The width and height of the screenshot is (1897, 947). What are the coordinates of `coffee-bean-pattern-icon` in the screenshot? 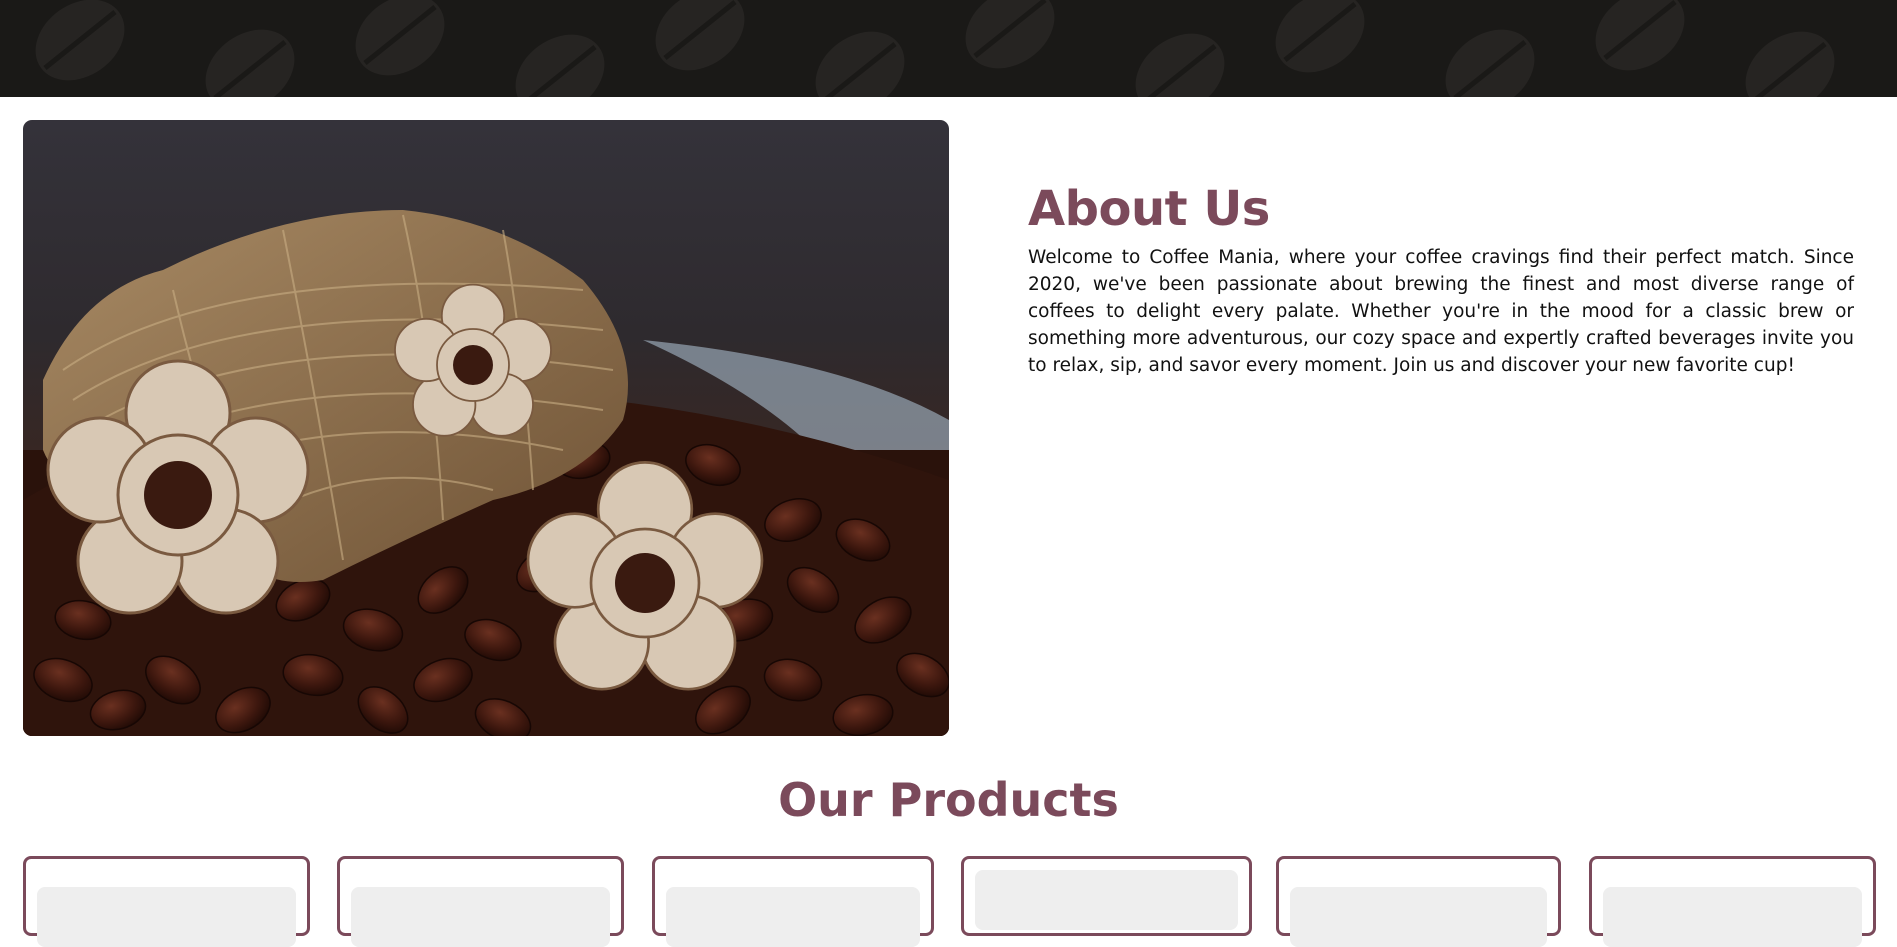 It's located at (935, 48).